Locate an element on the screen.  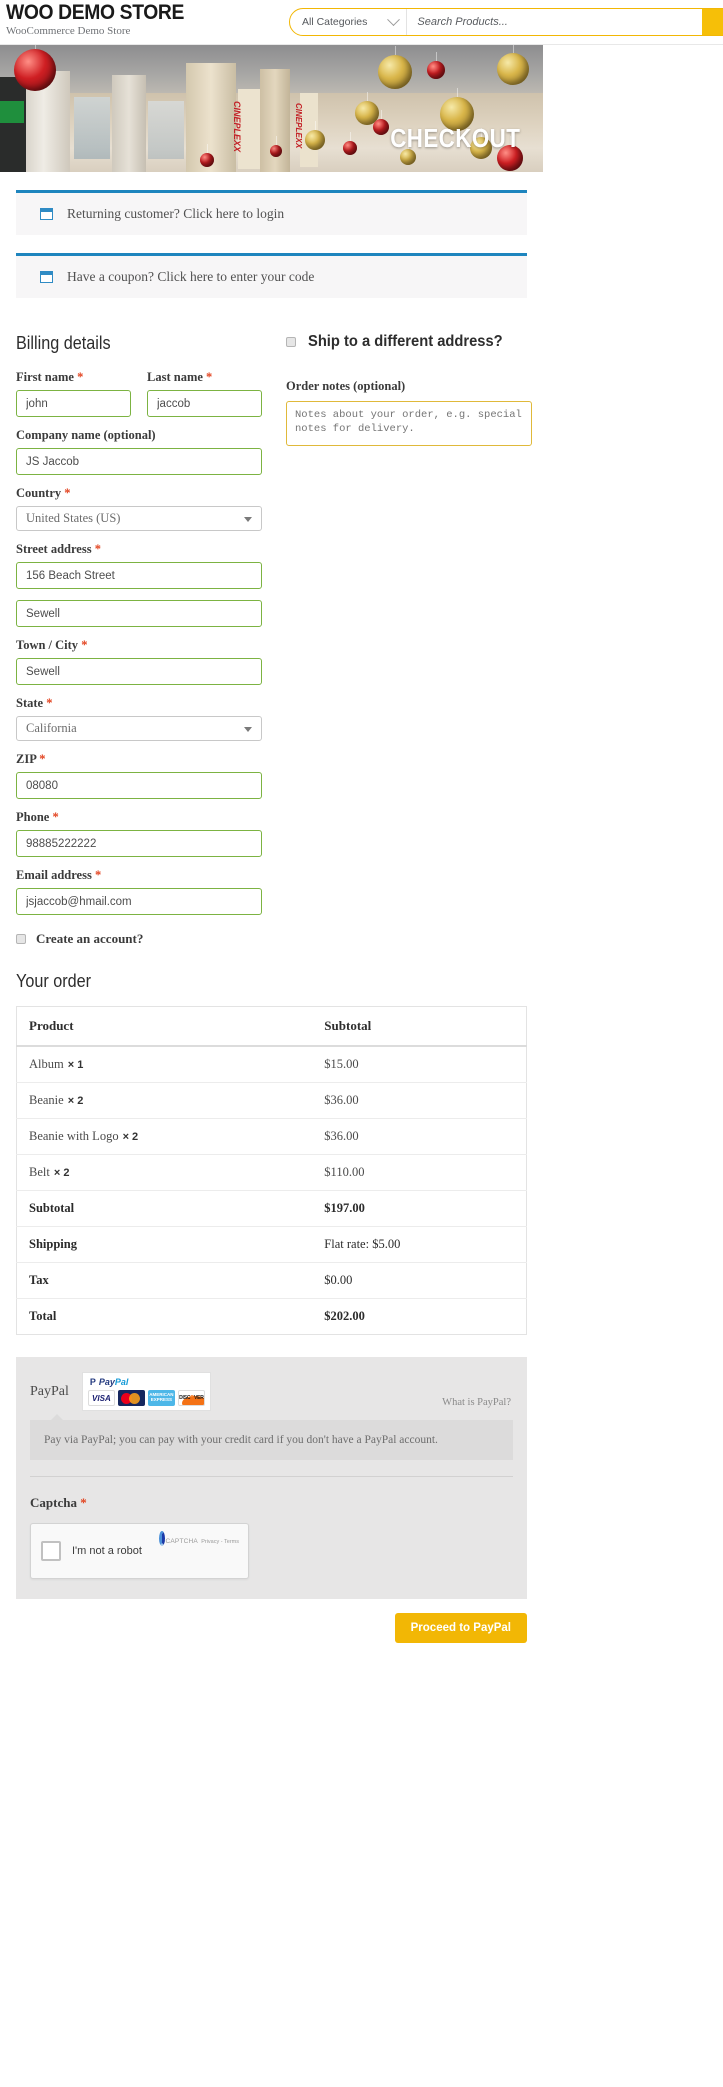
recaptcha-checkbox is located at coordinates (51, 1551).